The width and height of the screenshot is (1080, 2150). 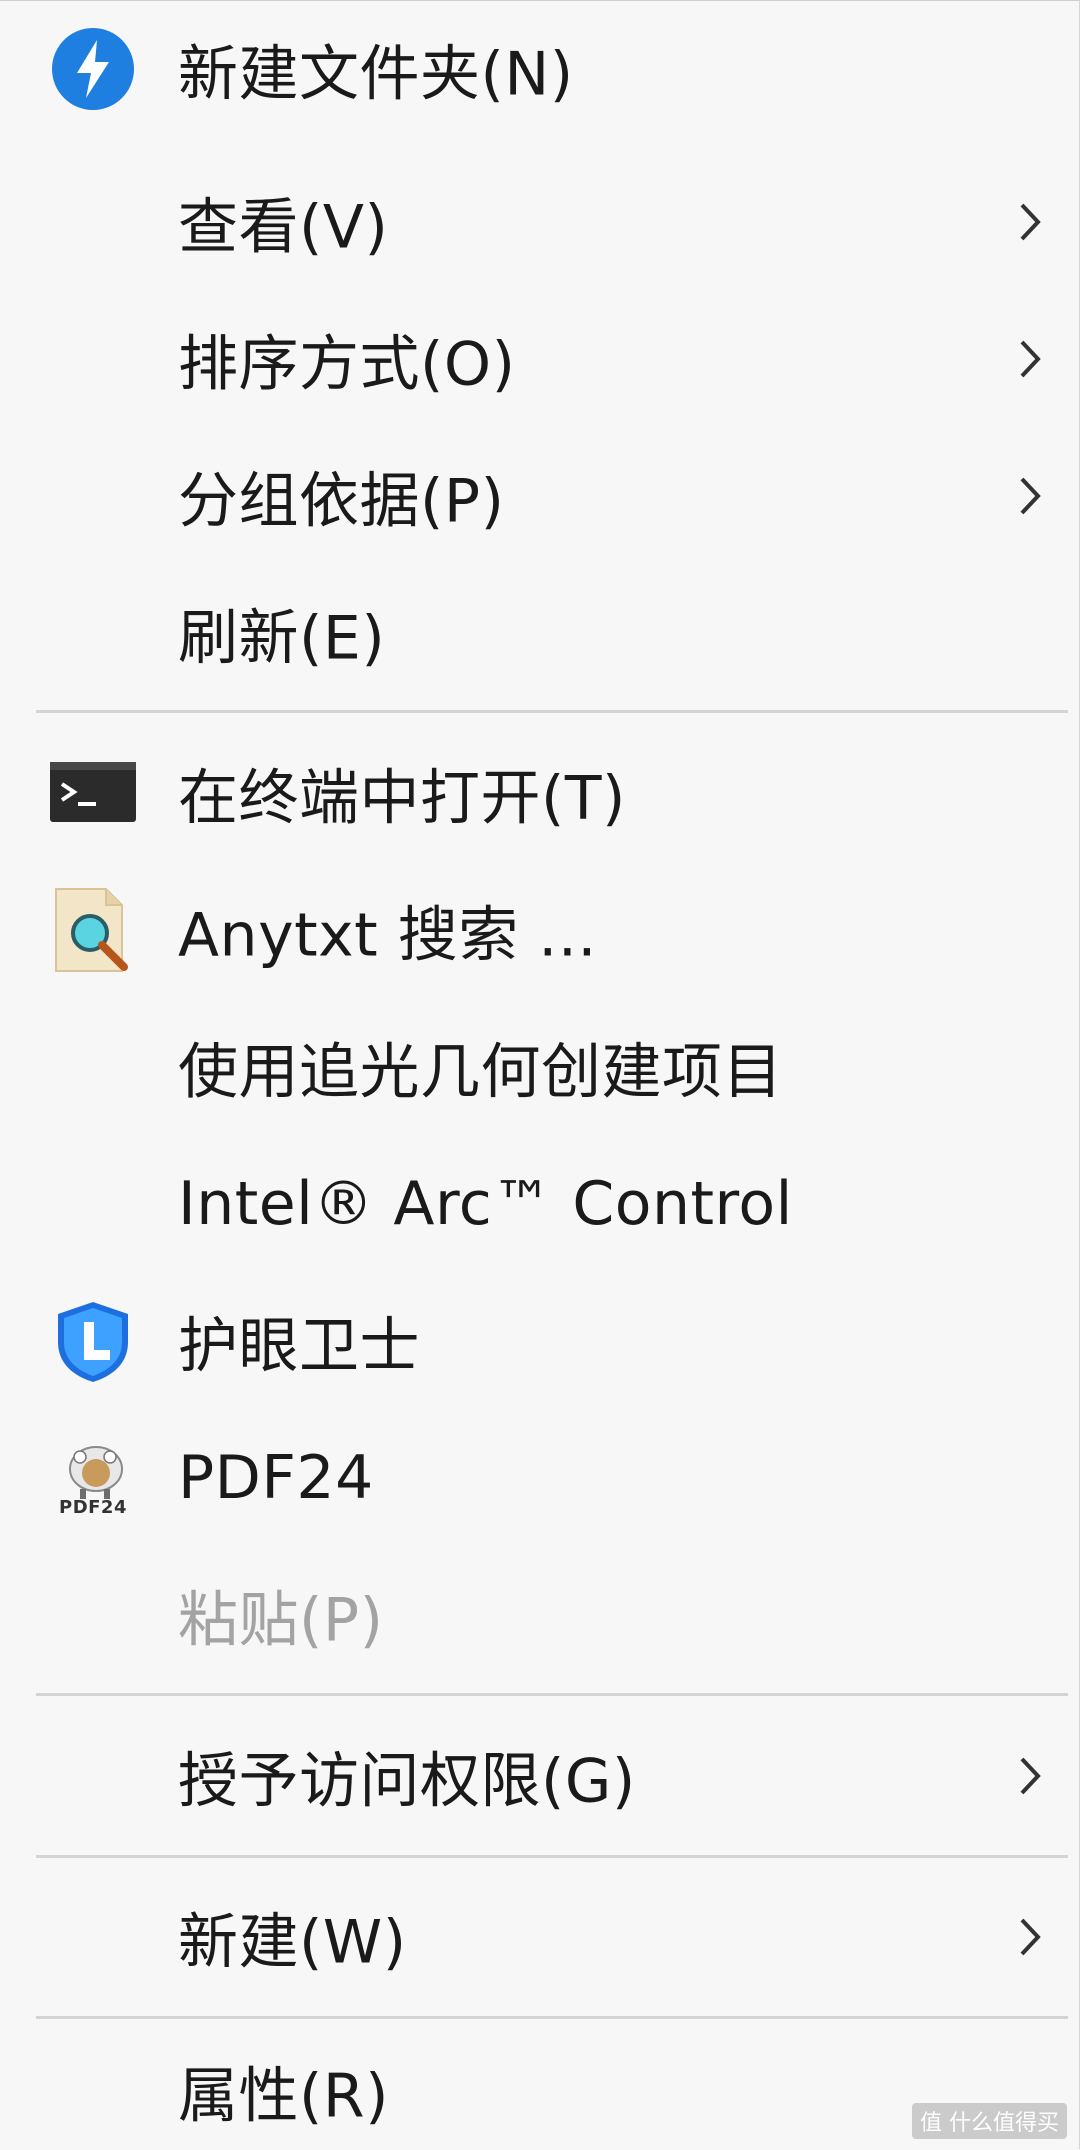 What do you see at coordinates (299, 1346) in the screenshot?
I see `menu-item-label: 护眼卫士` at bounding box center [299, 1346].